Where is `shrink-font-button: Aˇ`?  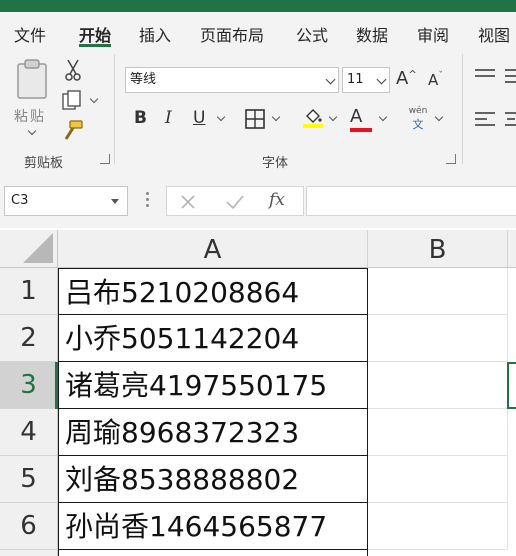
shrink-font-button: Aˇ is located at coordinates (435, 80).